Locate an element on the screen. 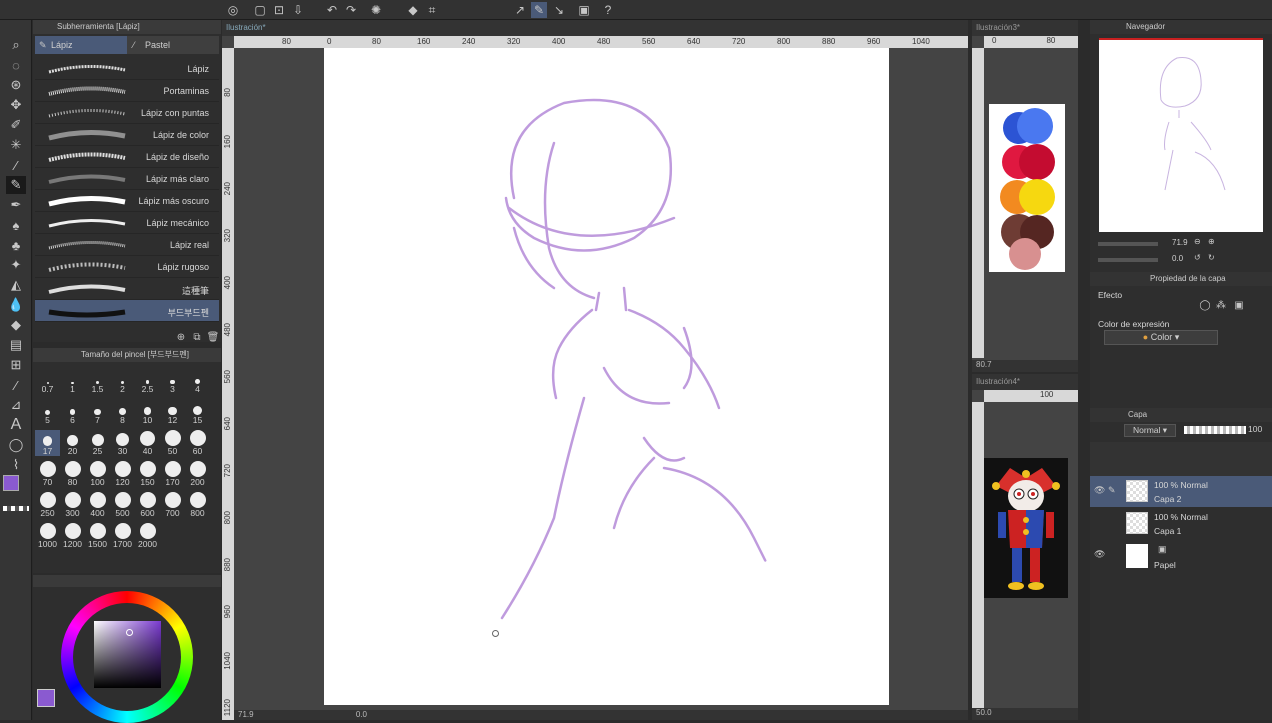  layer-row: 👁 ▣ Papel is located at coordinates (1181, 555).